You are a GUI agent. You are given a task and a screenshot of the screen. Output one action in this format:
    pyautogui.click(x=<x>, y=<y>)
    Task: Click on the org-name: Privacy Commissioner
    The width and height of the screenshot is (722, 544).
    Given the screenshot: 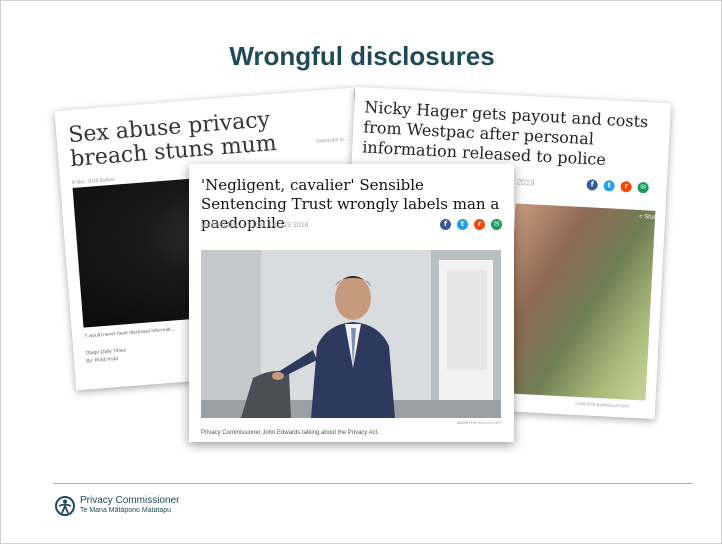 What is the action you would take?
    pyautogui.click(x=130, y=500)
    